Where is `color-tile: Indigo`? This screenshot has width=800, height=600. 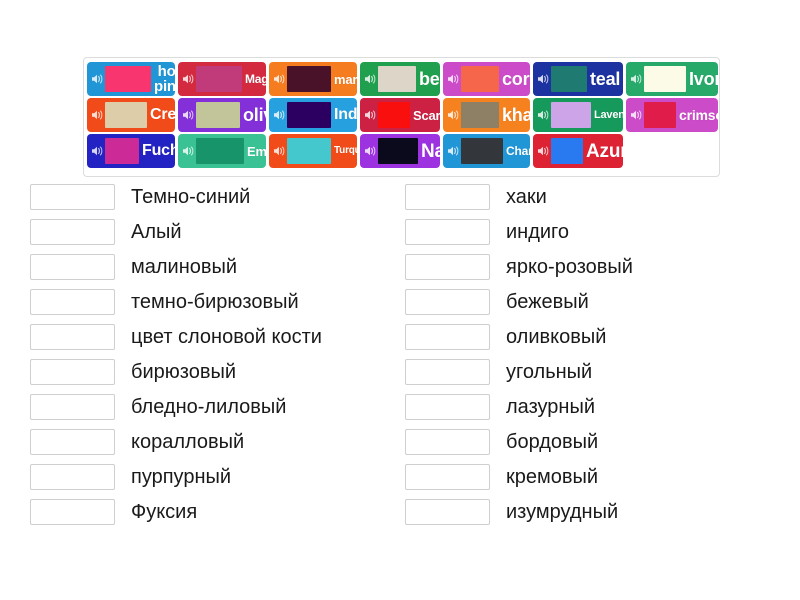 color-tile: Indigo is located at coordinates (313, 115).